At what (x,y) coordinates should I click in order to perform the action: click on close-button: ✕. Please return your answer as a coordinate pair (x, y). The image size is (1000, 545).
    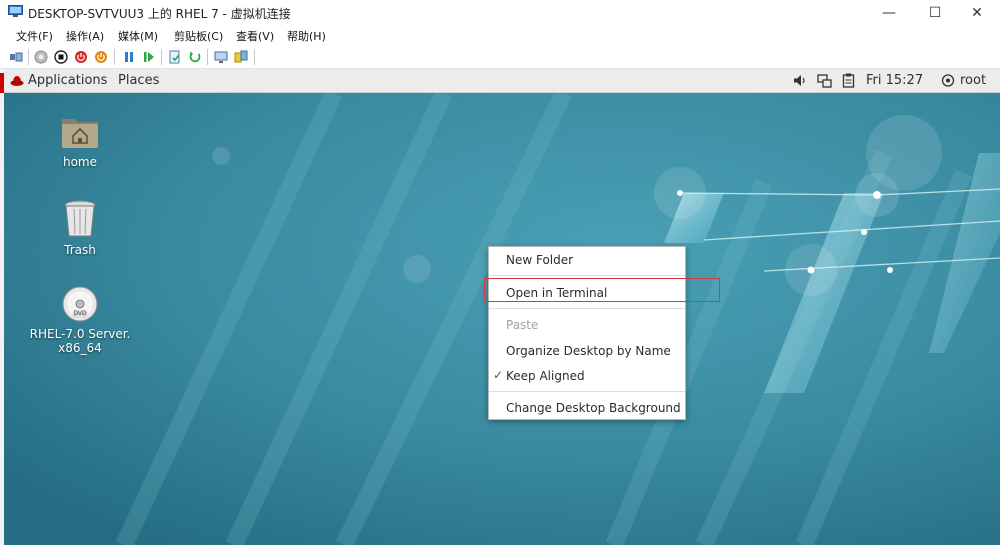
    Looking at the image, I should click on (977, 12).